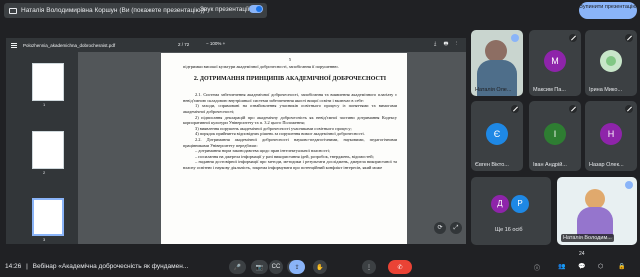  I want to click on avatar-image-icon, so click(611, 61).